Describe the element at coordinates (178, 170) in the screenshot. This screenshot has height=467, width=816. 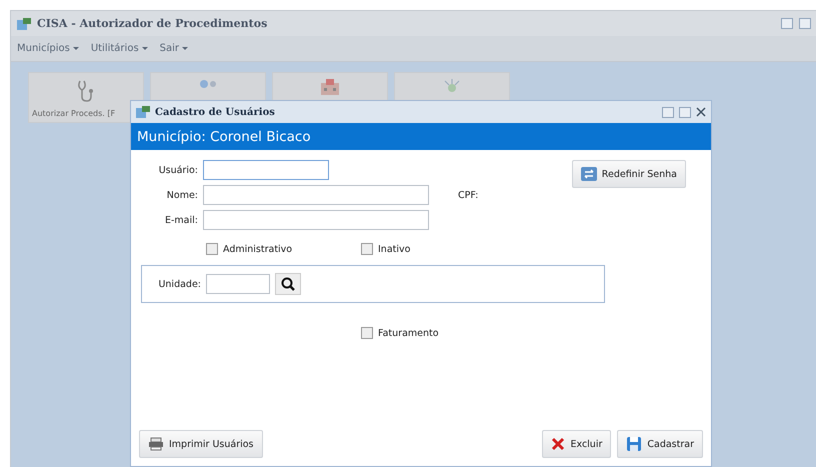
I see `field-label: Usuário:` at that location.